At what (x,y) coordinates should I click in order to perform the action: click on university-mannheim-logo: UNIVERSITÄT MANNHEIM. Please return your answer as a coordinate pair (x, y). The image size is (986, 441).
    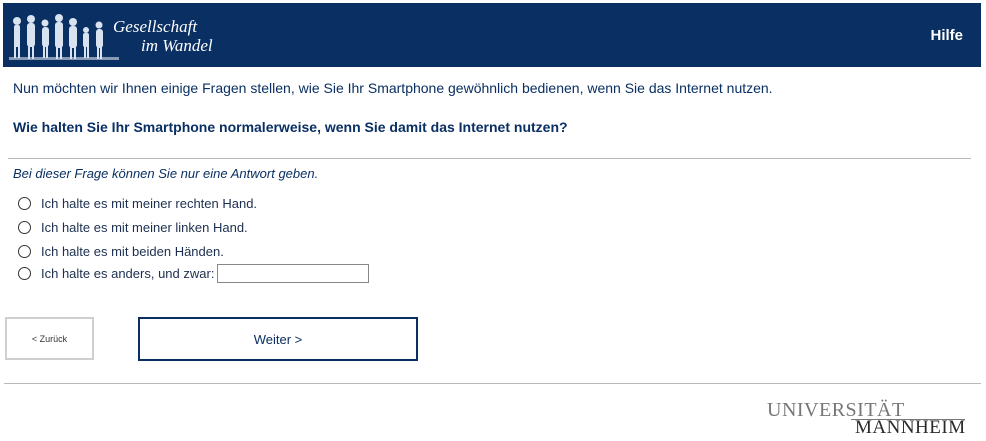
    Looking at the image, I should click on (869, 419).